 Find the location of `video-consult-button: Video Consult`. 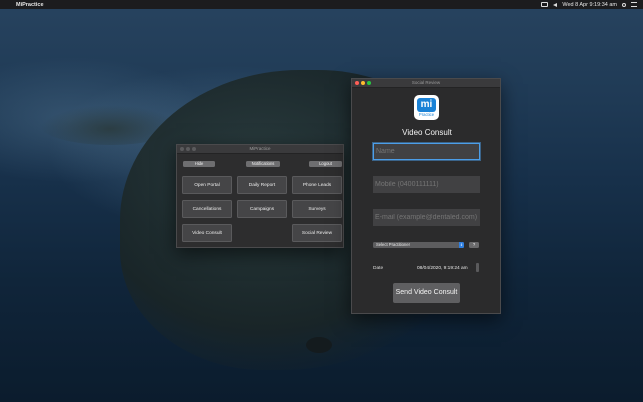

video-consult-button: Video Consult is located at coordinates (207, 233).